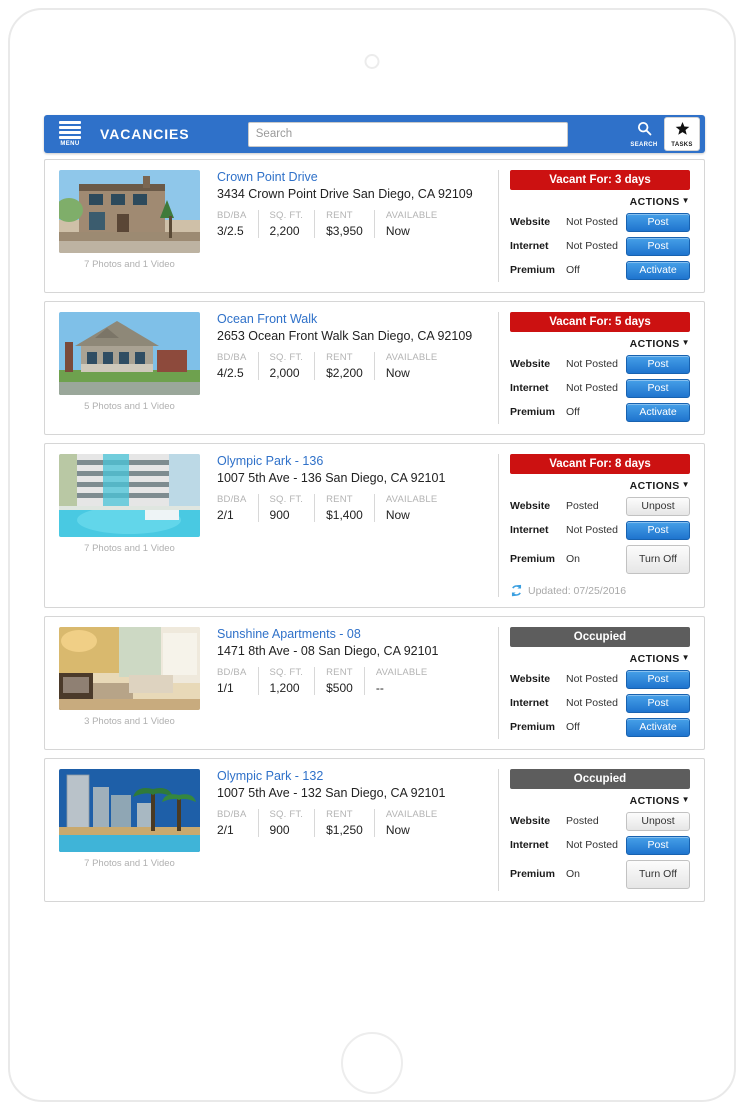 This screenshot has height=1110, width=744. I want to click on spec-rent-value: $1,400, so click(344, 515).